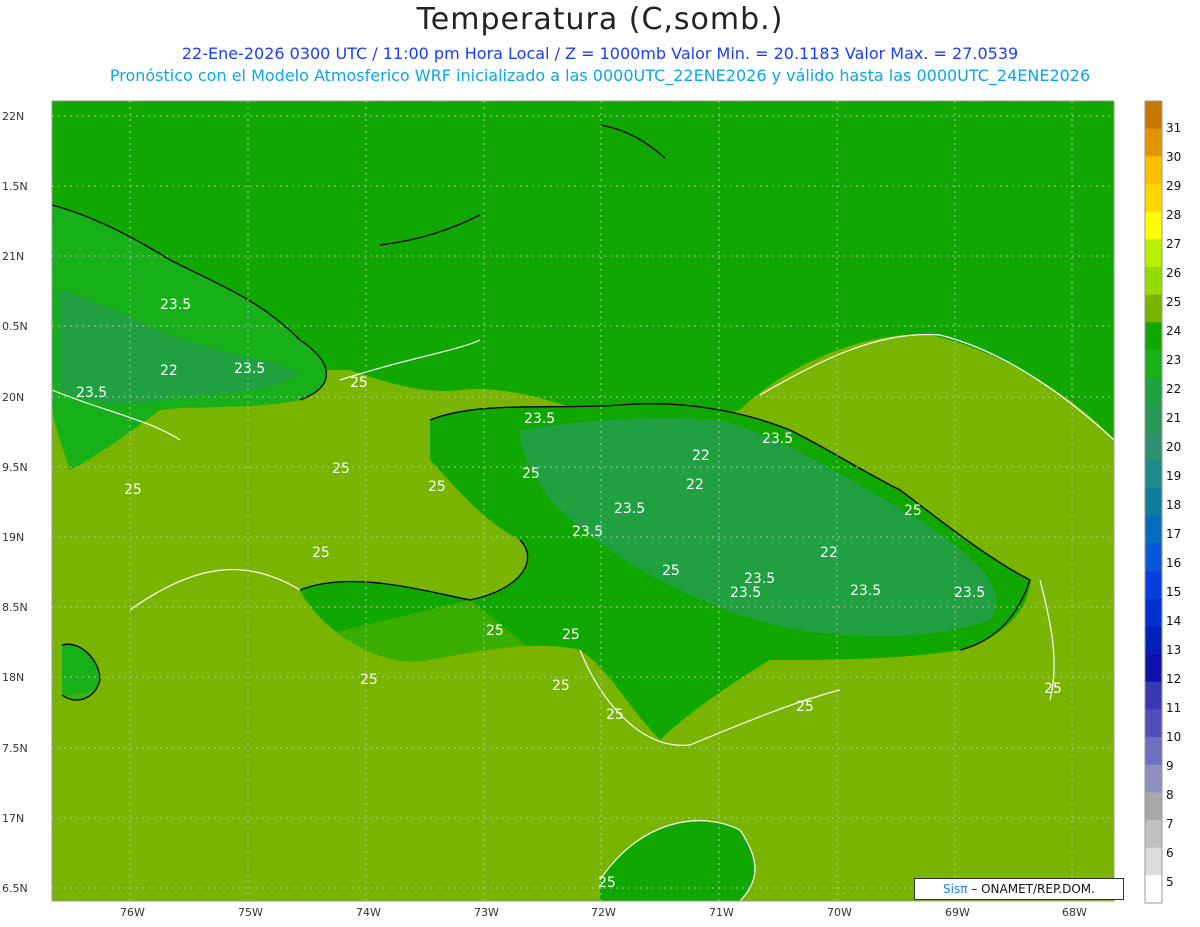 The height and width of the screenshot is (927, 1200). Describe the element at coordinates (13, 116) in the screenshot. I see `lat-label: 22N` at that location.